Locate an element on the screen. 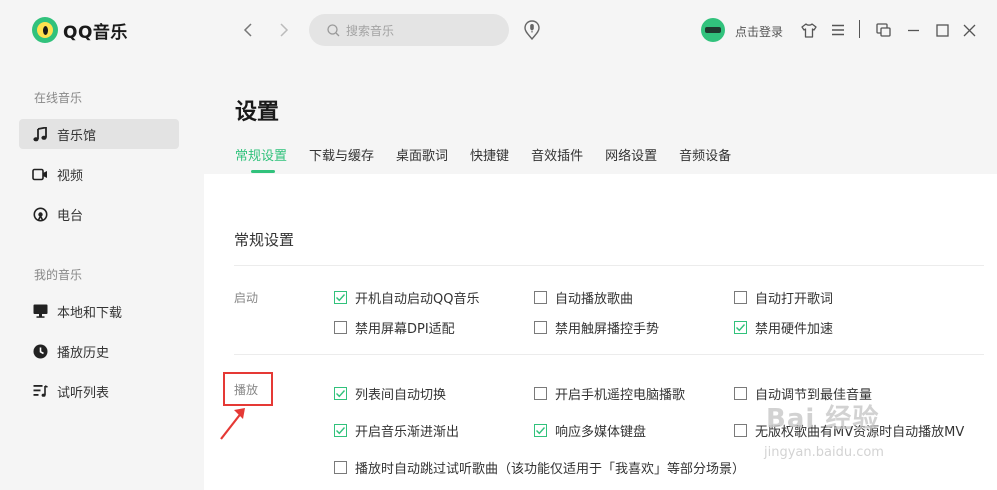 The height and width of the screenshot is (490, 997). avatar is located at coordinates (713, 30).